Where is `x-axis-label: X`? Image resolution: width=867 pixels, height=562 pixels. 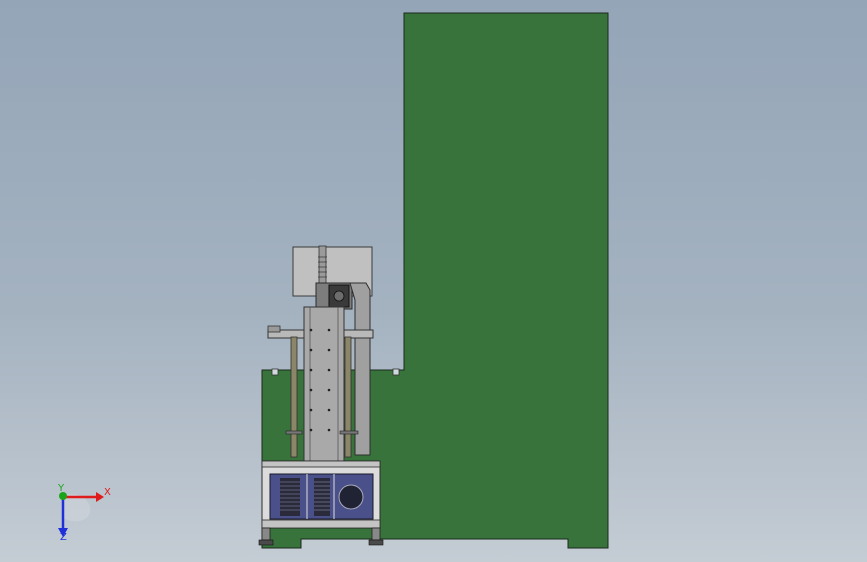 x-axis-label: X is located at coordinates (107, 492).